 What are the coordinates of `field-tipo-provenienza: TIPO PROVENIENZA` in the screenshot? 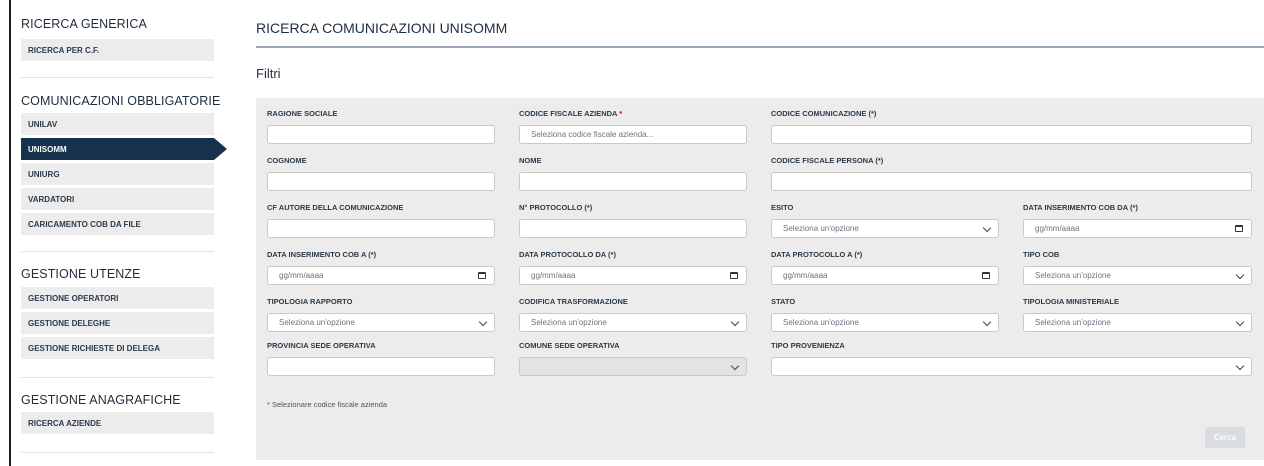 It's located at (1011, 358).